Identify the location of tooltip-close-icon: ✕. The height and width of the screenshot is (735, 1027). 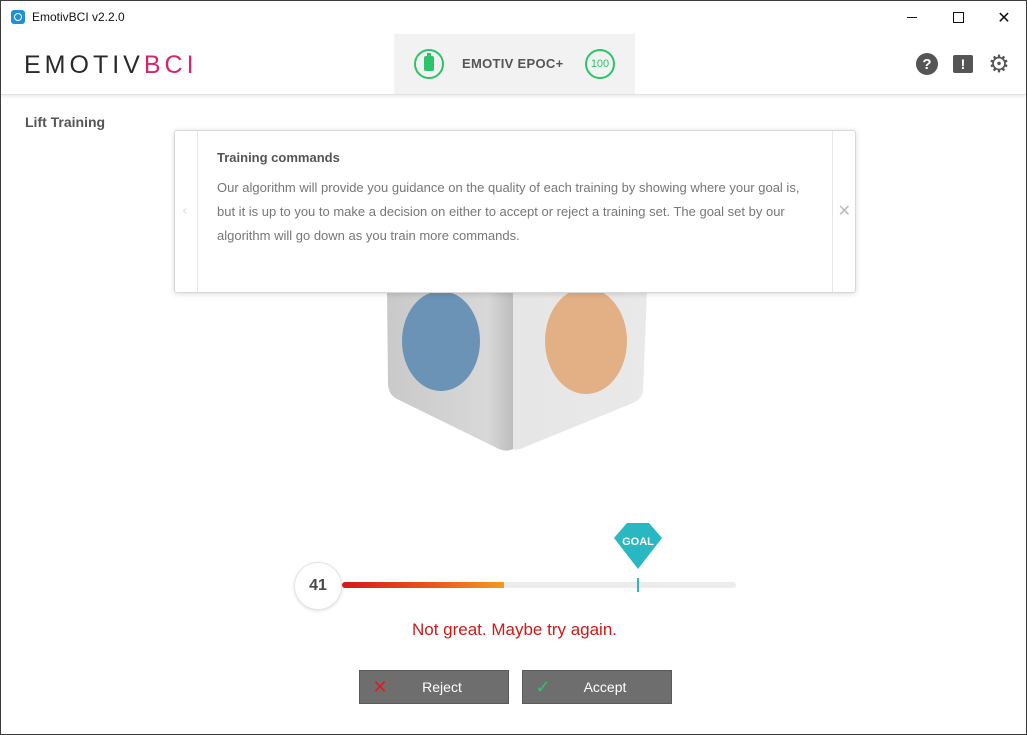
(844, 210).